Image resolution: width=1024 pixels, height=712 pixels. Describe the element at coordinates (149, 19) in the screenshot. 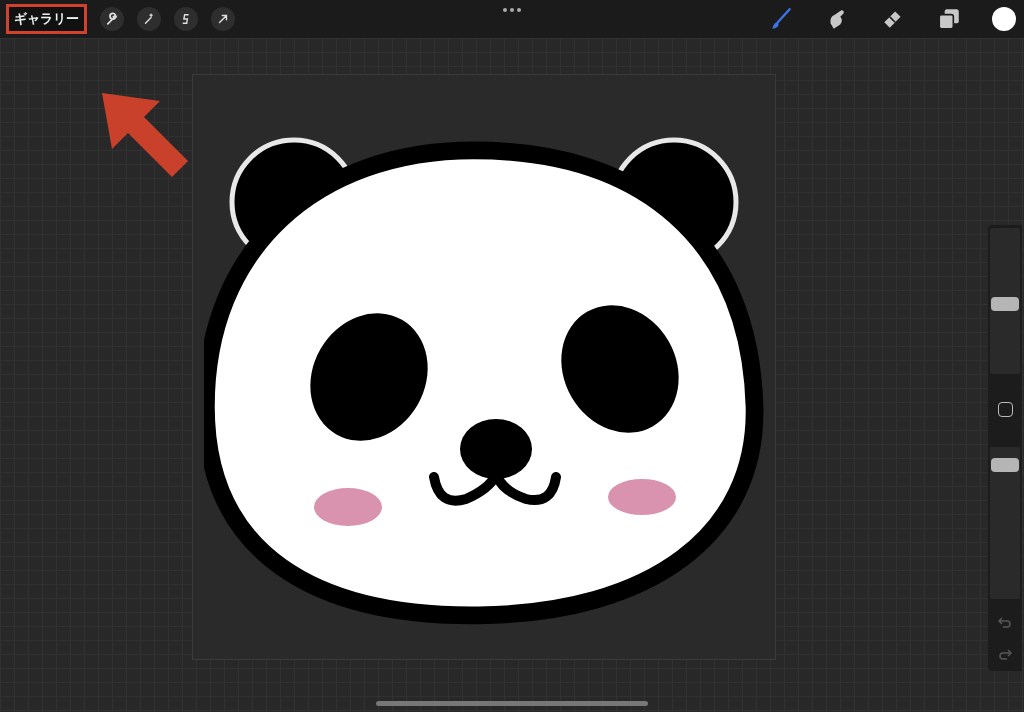

I see `magic-wand-icon` at that location.